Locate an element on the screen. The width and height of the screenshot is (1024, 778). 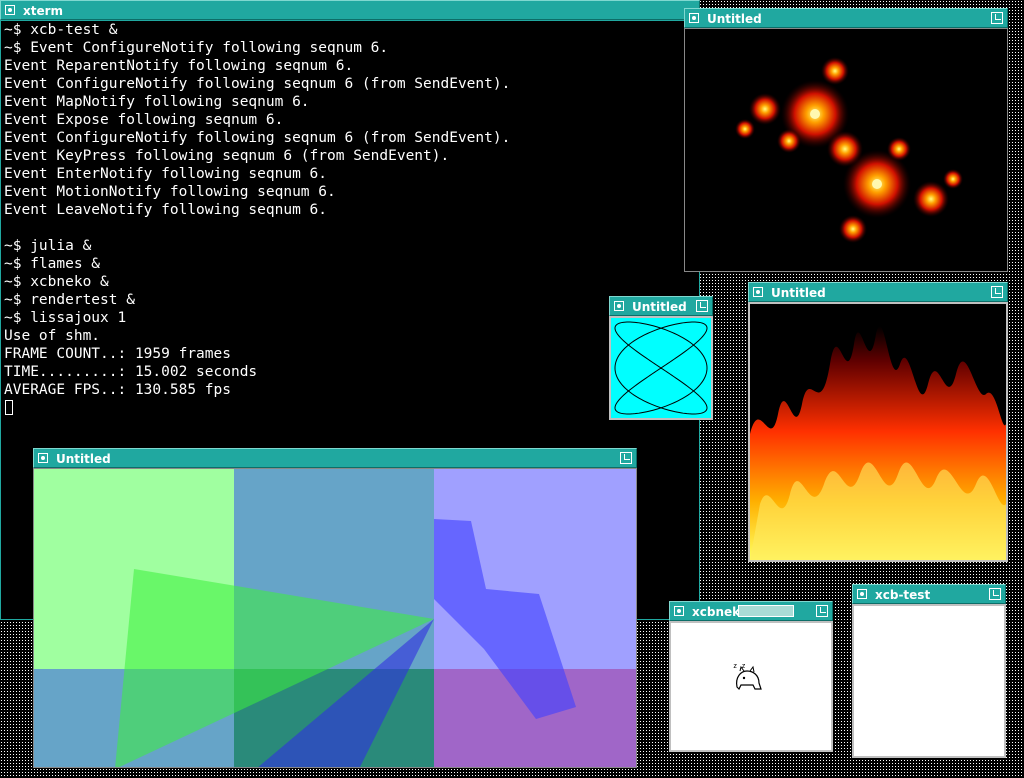
xcb-test-titlebar: xcb-test is located at coordinates (929, 594).